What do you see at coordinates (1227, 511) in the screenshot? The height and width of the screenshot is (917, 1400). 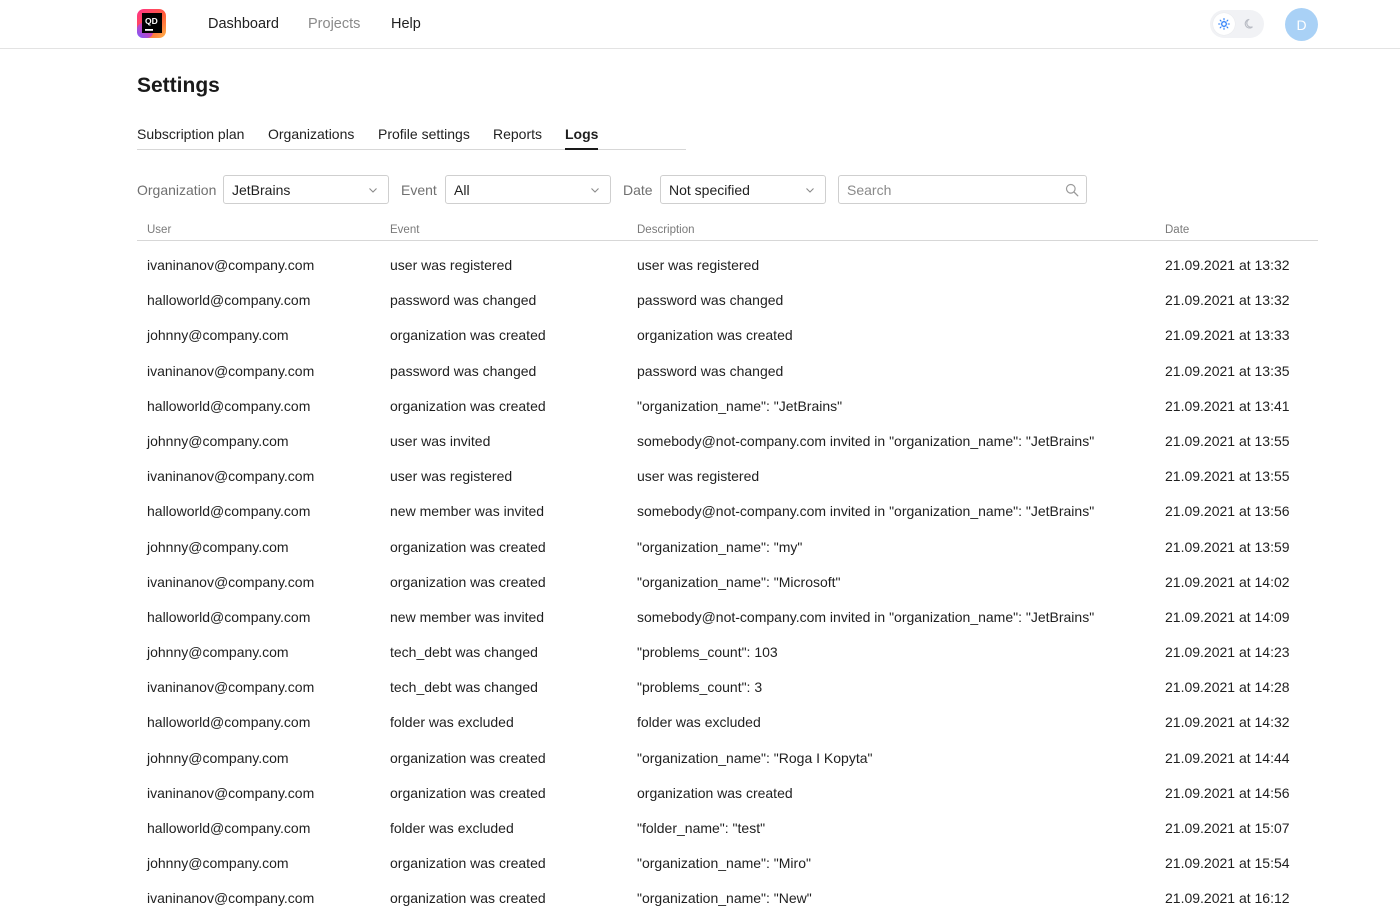 I see `cell-date: 21.09.2021 at 13:56` at bounding box center [1227, 511].